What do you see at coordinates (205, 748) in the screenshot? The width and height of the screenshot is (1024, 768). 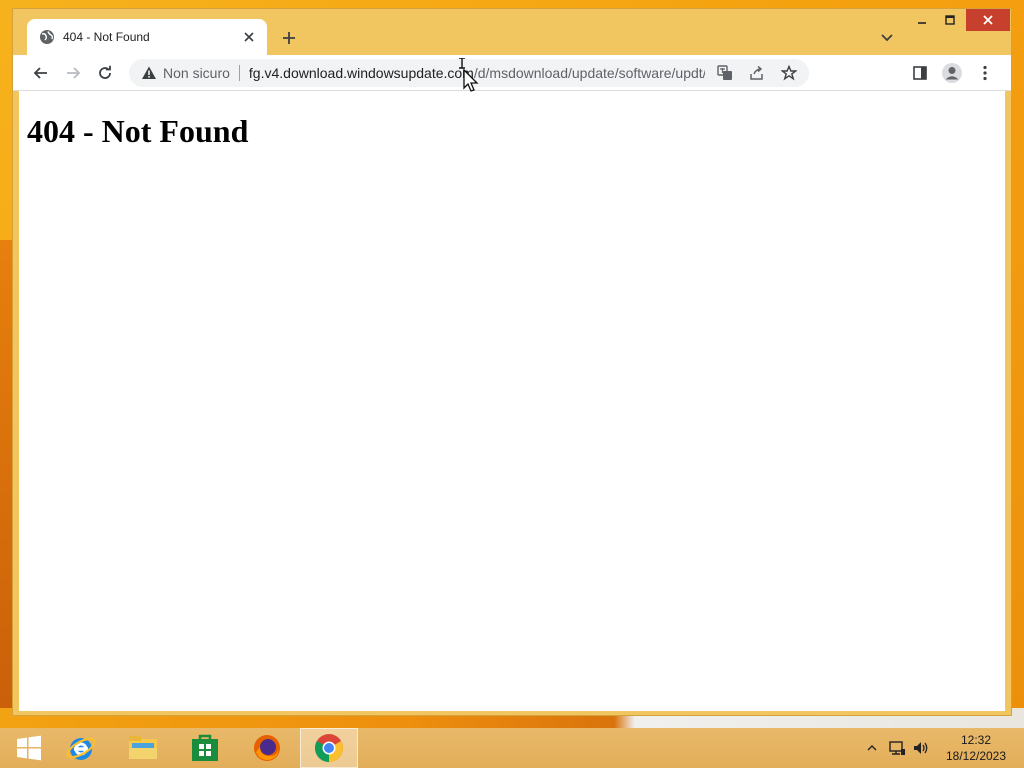 I see `store-icon` at bounding box center [205, 748].